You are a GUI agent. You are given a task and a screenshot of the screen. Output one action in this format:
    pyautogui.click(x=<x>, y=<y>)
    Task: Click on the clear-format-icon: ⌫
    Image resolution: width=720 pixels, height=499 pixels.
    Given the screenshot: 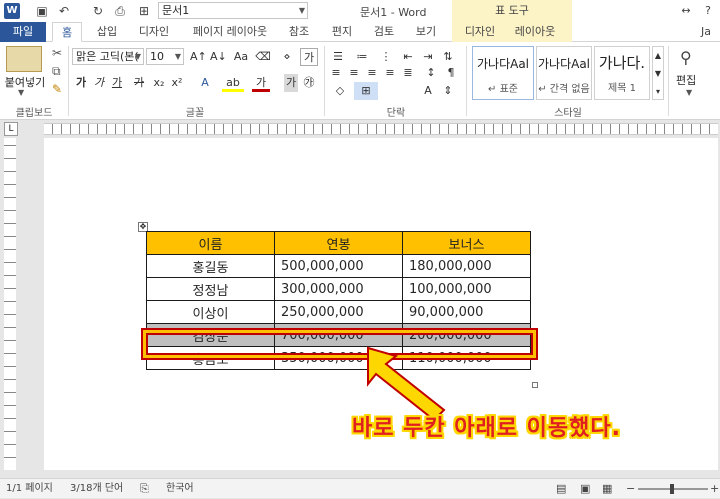 What is the action you would take?
    pyautogui.click(x=263, y=57)
    